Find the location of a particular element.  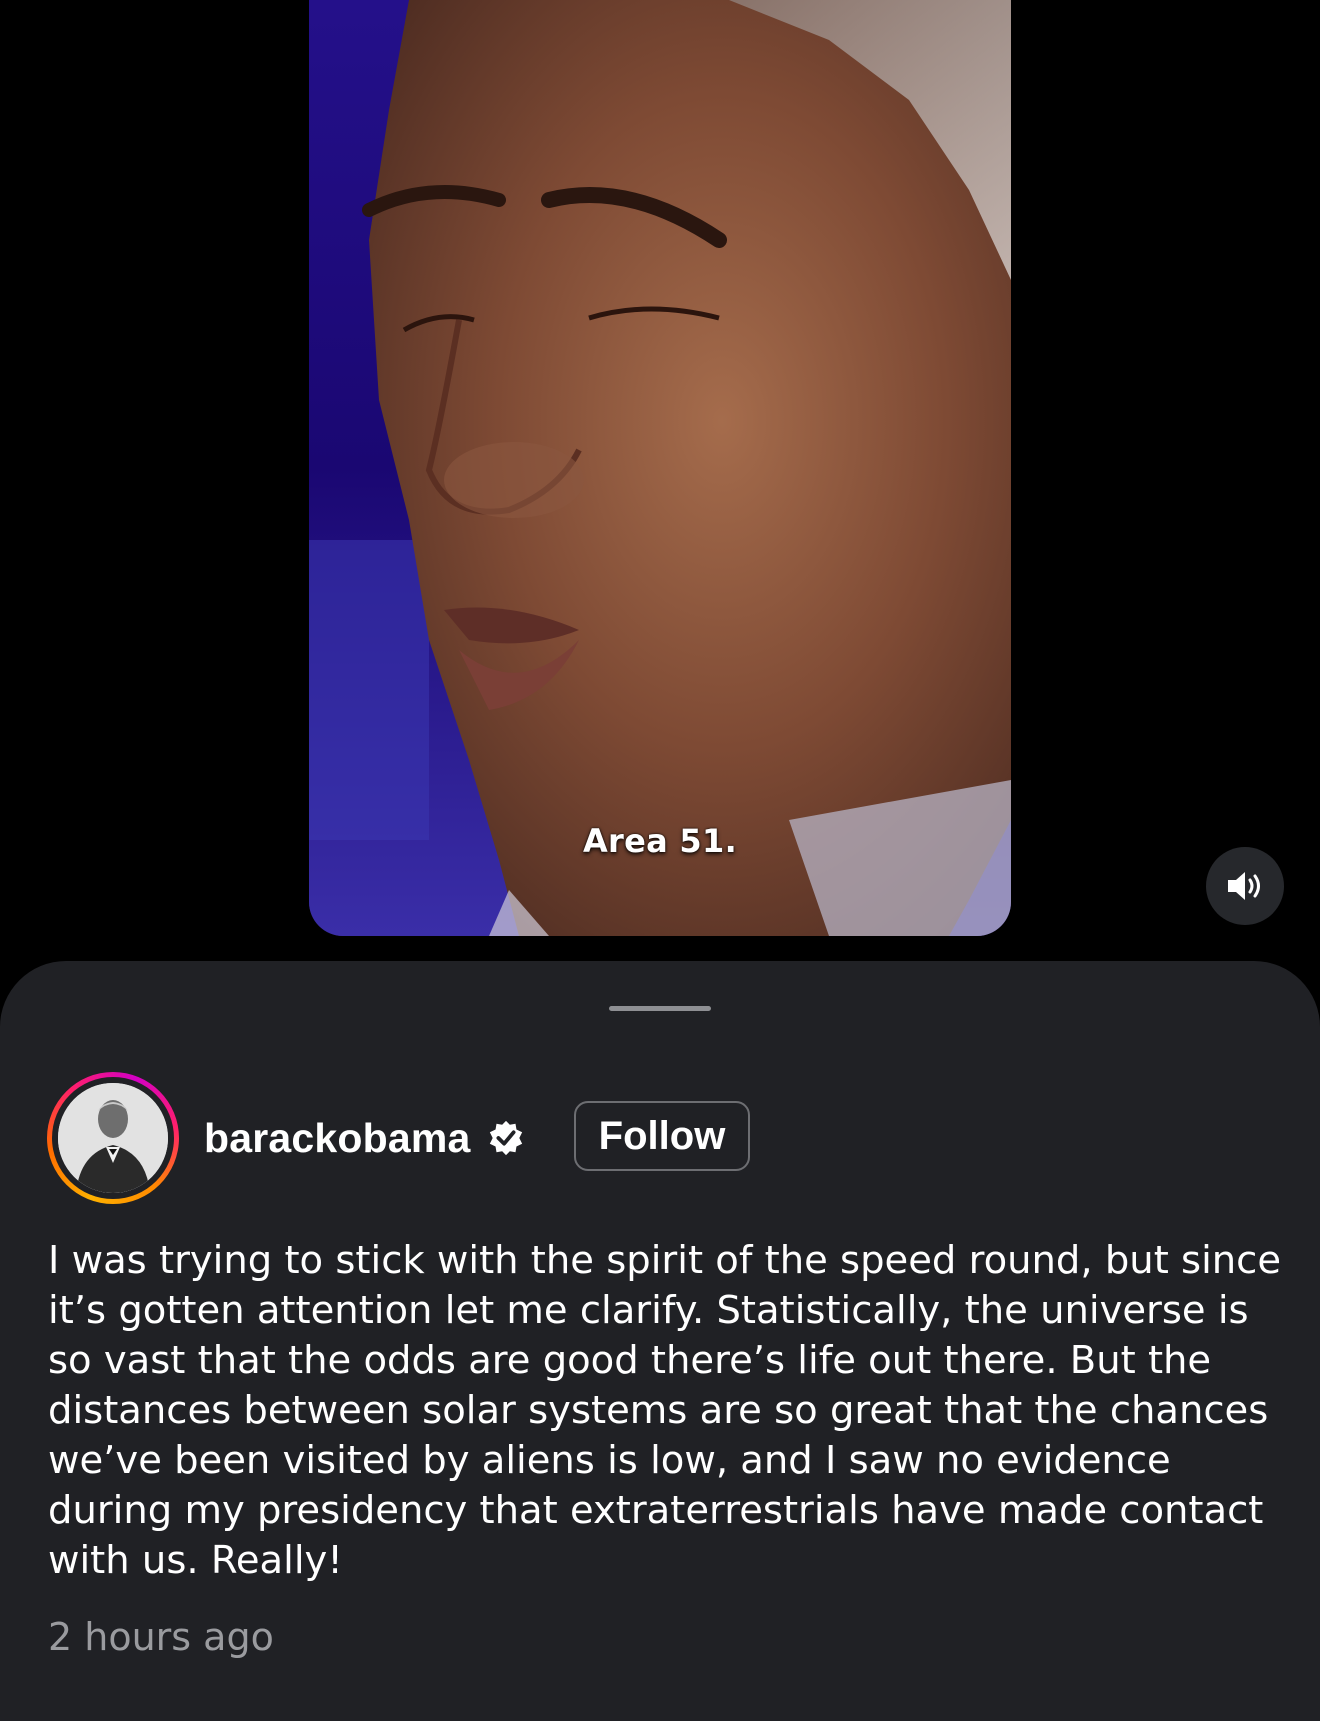

avatar-story-ring is located at coordinates (113, 1138).